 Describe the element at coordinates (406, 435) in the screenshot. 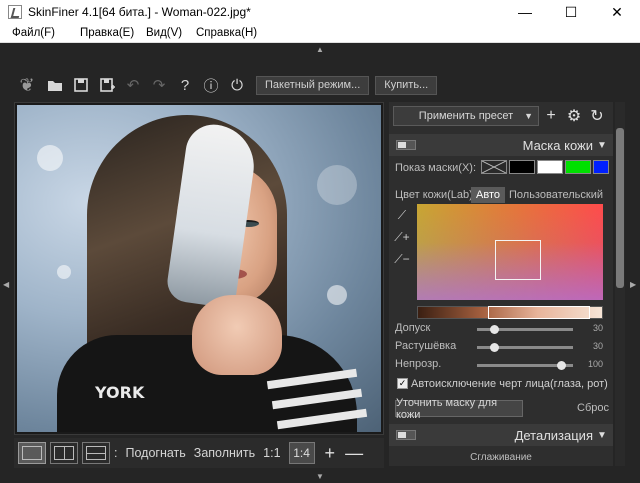

I see `detail-toggle` at that location.